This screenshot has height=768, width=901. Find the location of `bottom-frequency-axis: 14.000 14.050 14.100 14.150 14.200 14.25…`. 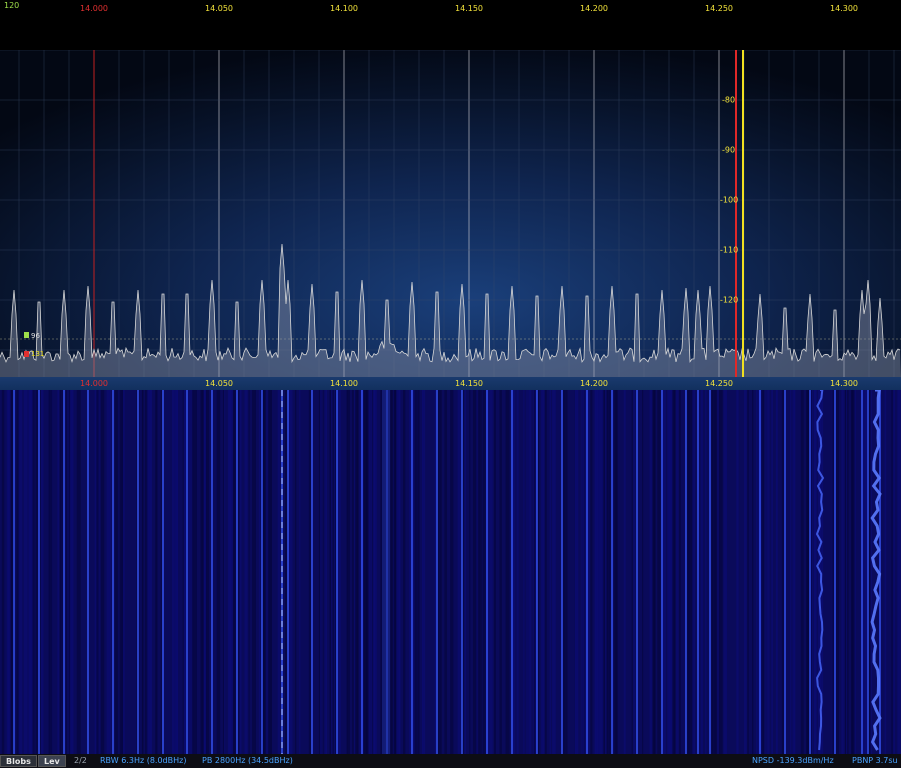

bottom-frequency-axis: 14.000 14.050 14.100 14.150 14.200 14.25… is located at coordinates (450, 383).